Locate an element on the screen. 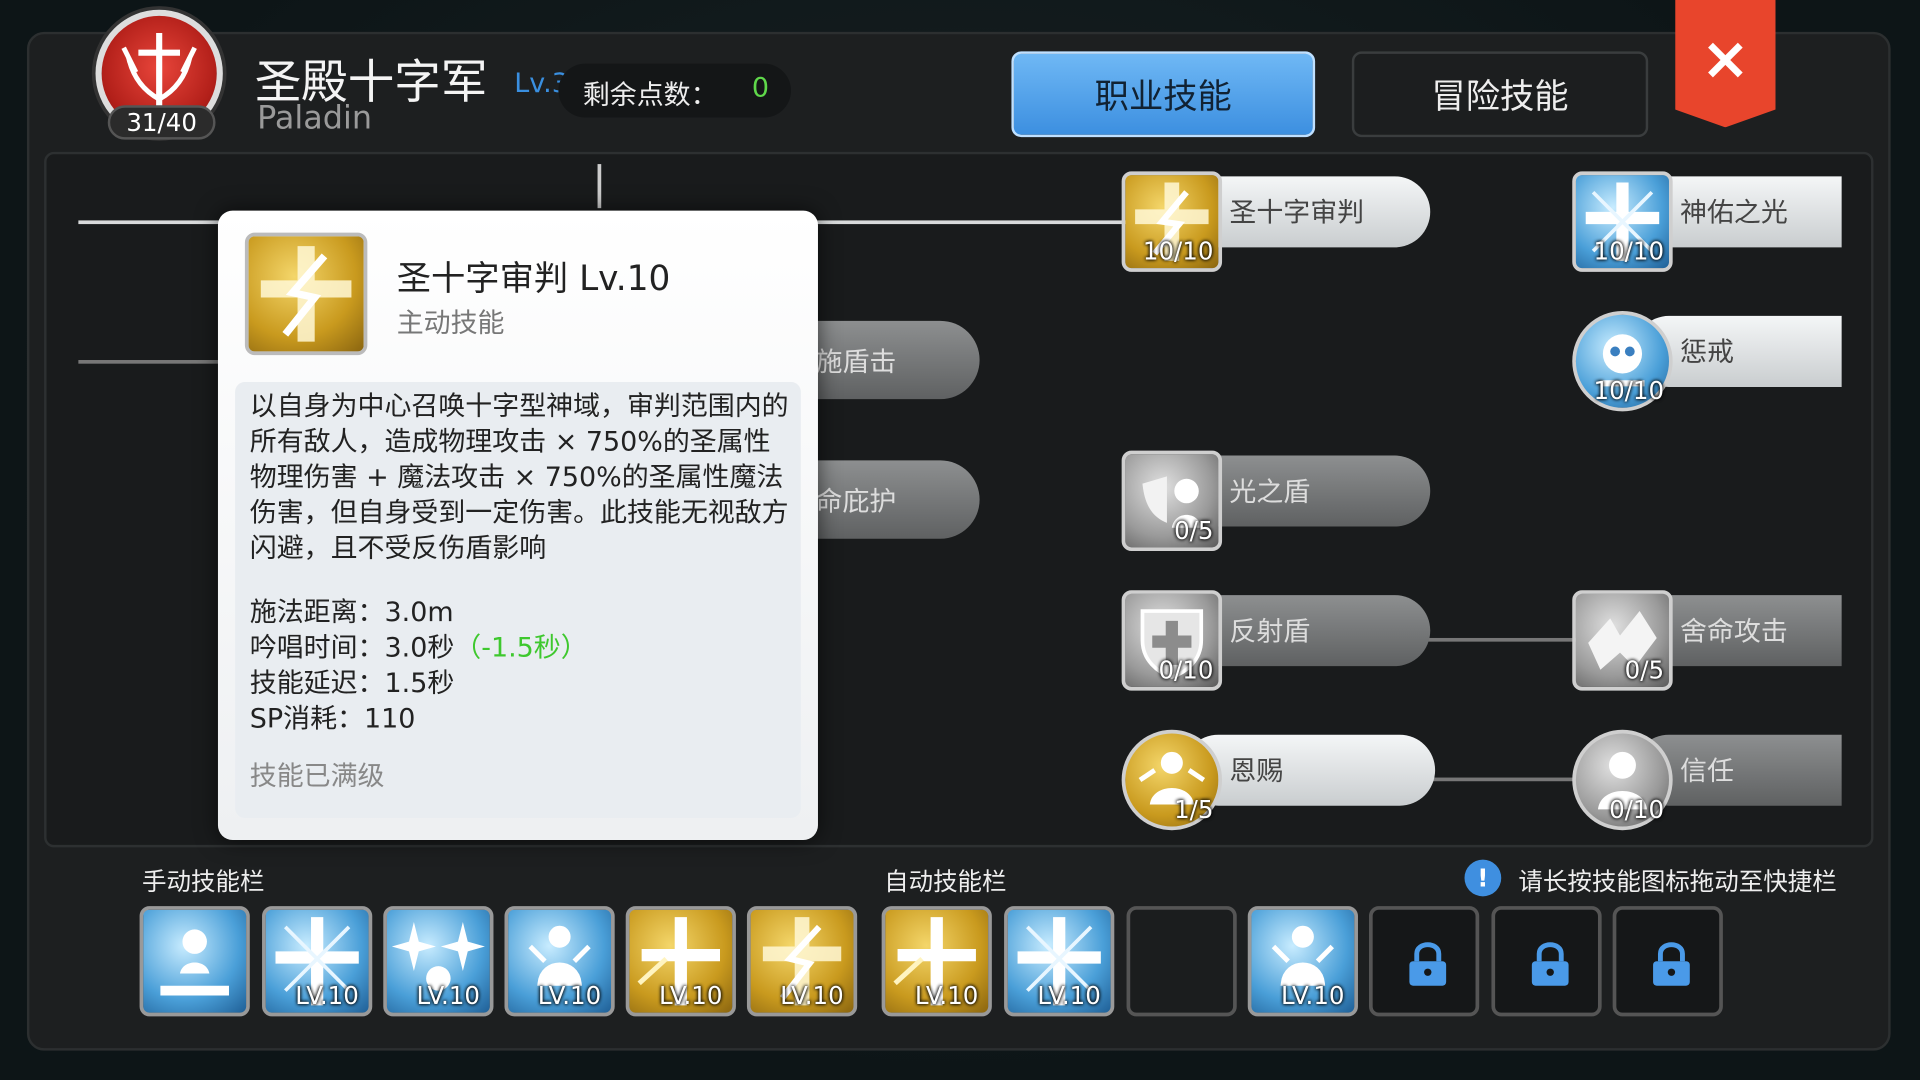 The width and height of the screenshot is (1920, 1080). auto-slot-3-empty is located at coordinates (1181, 961).